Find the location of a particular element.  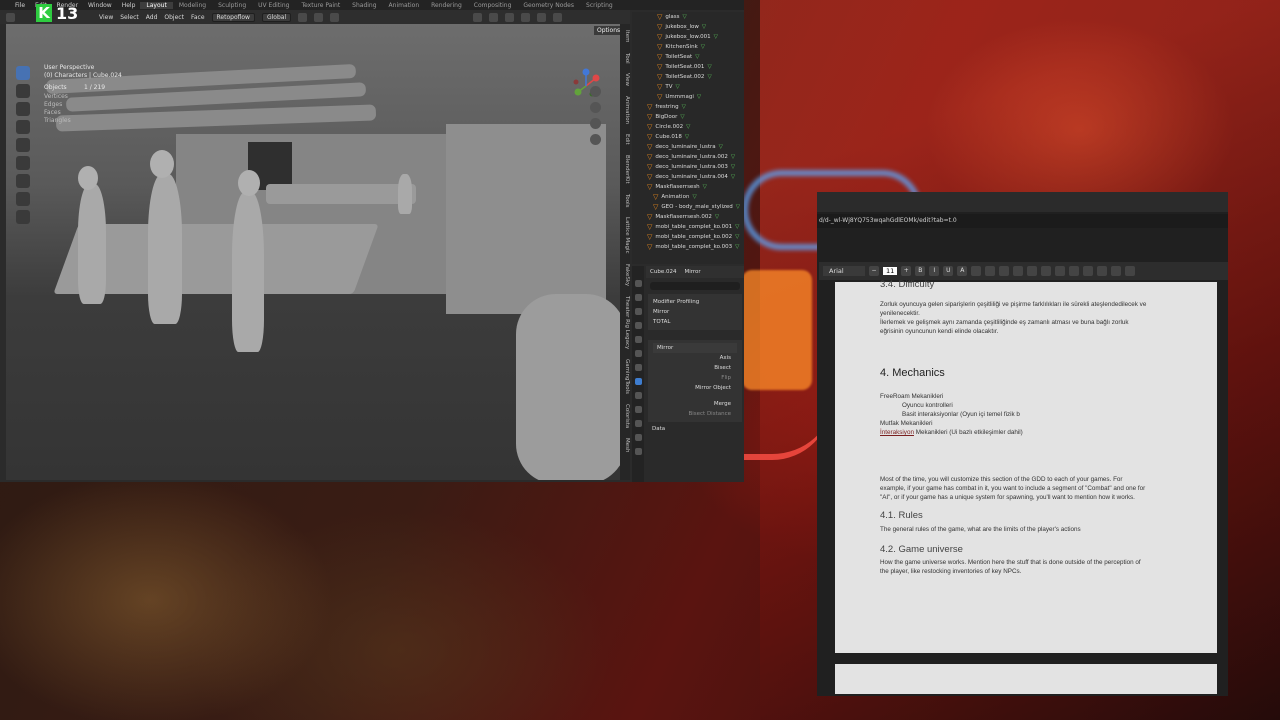

select-box-tool-icon is located at coordinates (23, 73).